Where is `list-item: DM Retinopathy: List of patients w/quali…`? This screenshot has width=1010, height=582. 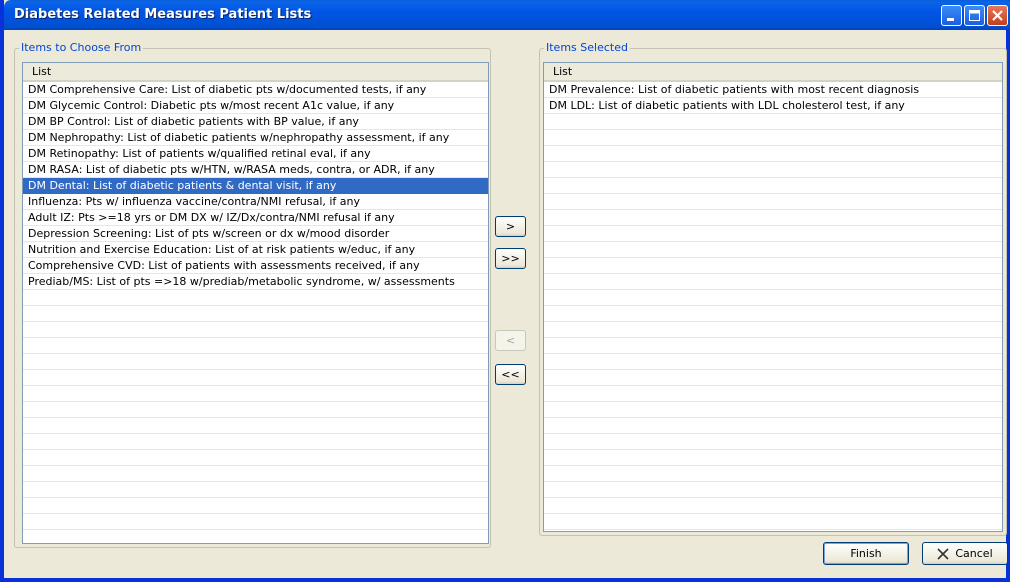
list-item: DM Retinopathy: List of patients w/quali… is located at coordinates (255, 154).